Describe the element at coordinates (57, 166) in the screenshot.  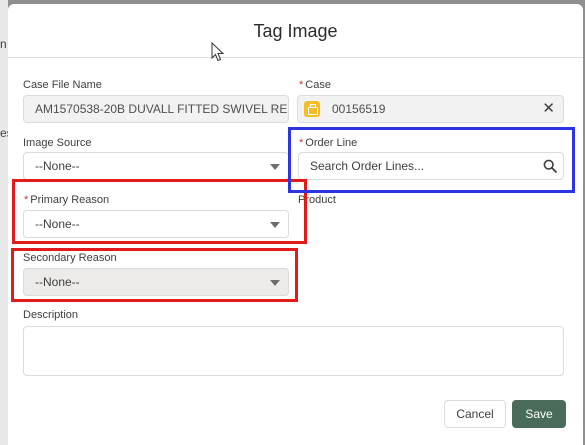
I see `image-source-value: --None--` at that location.